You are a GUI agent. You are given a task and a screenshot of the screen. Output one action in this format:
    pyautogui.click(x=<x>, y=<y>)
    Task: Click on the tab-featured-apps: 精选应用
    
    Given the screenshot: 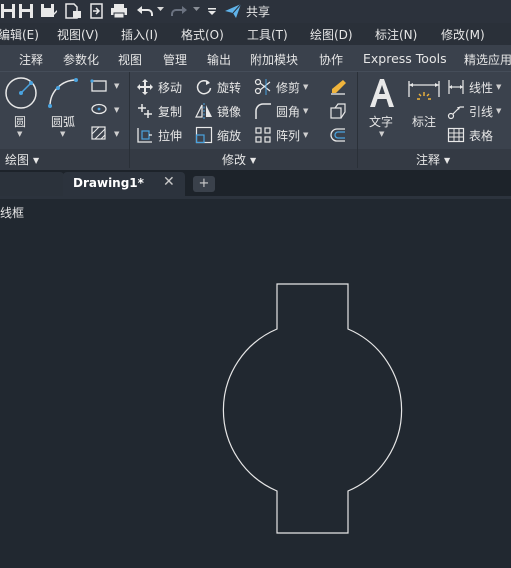 What is the action you would take?
    pyautogui.click(x=487, y=59)
    